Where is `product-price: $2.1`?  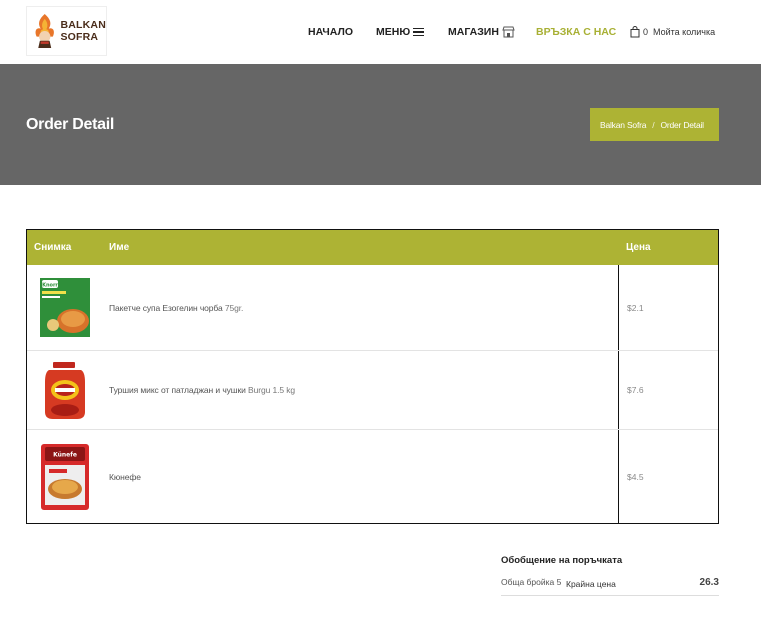
product-price: $2.1 is located at coordinates (635, 308).